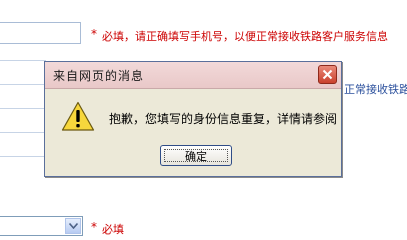 Image resolution: width=407 pixels, height=240 pixels. I want to click on close-icon, so click(327, 74).